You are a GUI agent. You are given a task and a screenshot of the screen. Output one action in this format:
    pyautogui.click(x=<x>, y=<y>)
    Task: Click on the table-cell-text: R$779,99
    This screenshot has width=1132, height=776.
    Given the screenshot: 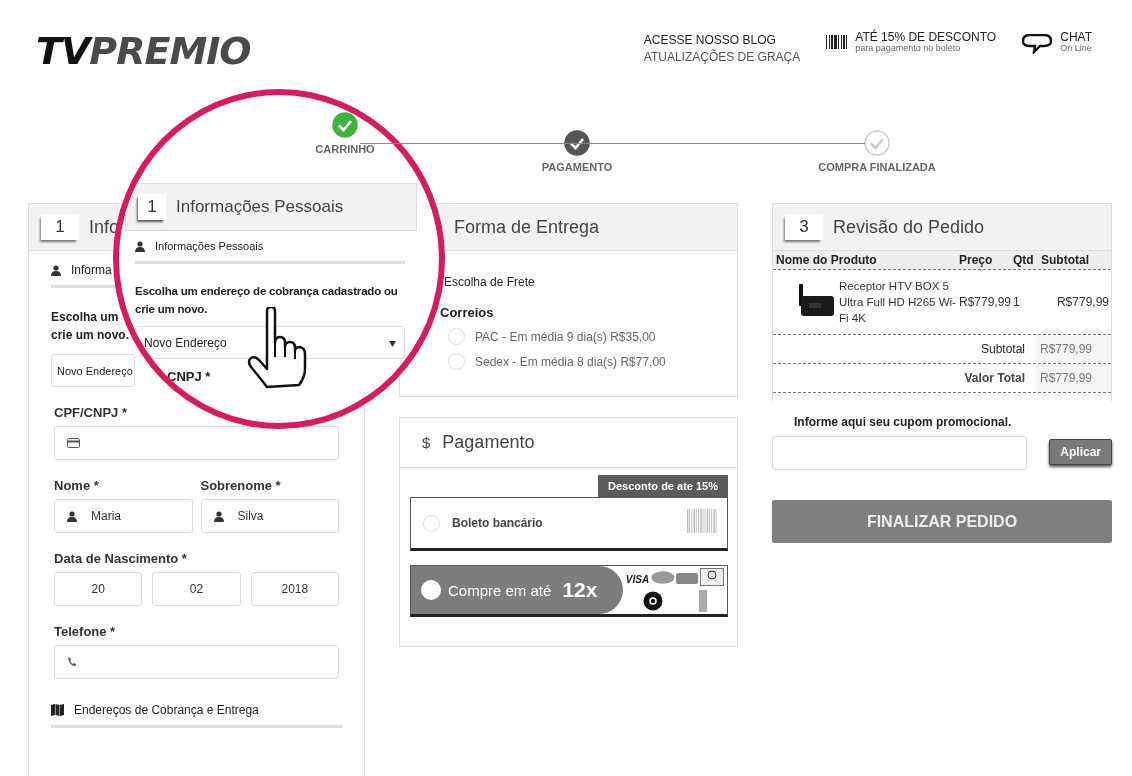 What is the action you would take?
    pyautogui.click(x=1082, y=302)
    